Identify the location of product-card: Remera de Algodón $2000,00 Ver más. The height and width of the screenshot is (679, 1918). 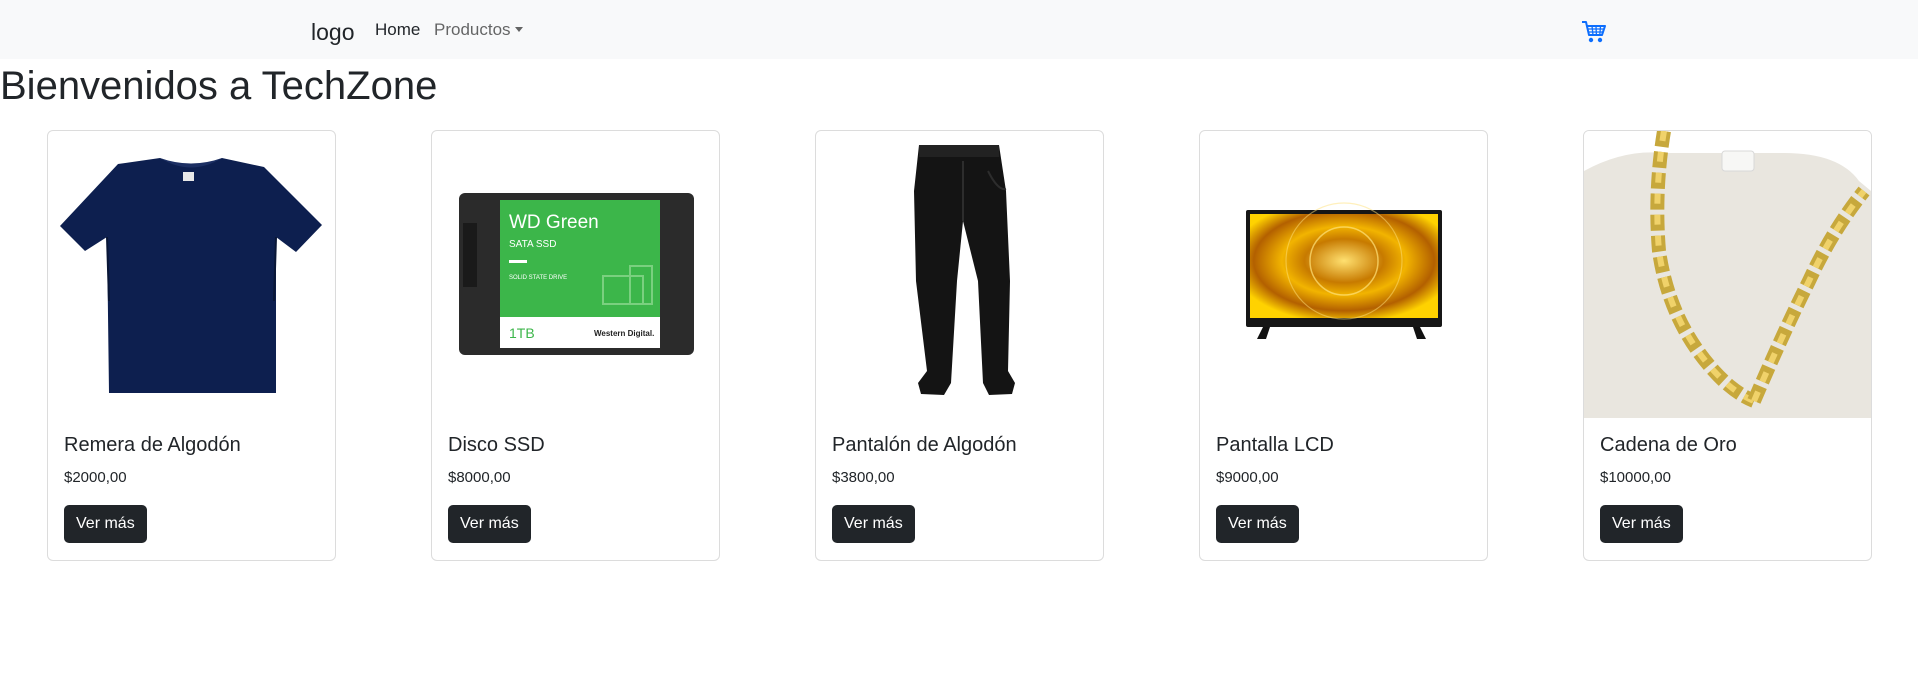
(191, 345).